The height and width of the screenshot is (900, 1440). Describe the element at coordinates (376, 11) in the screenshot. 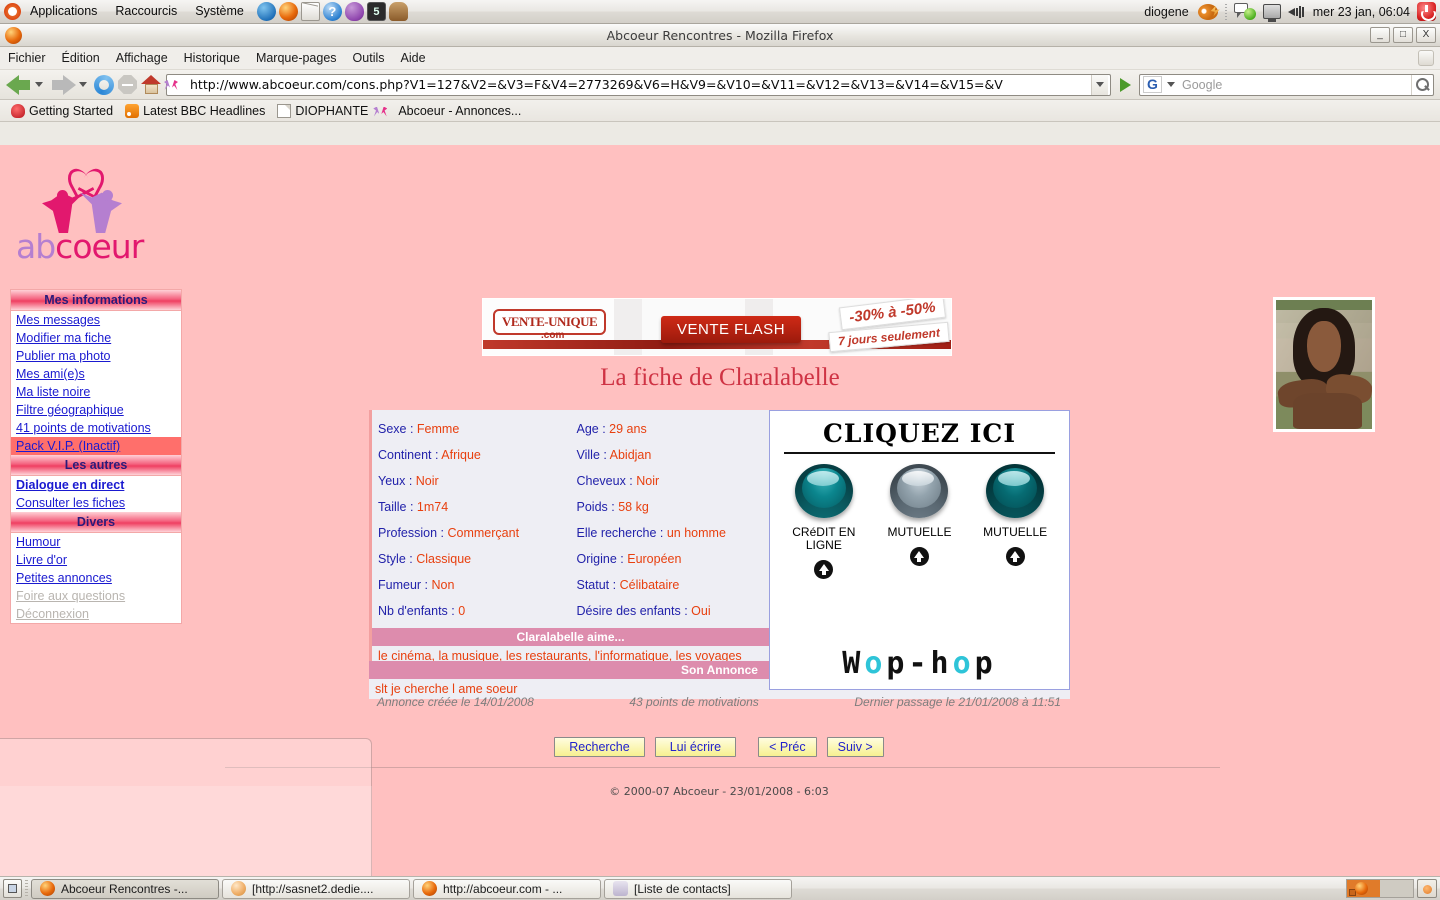

I see `terminal-icon: 5` at that location.